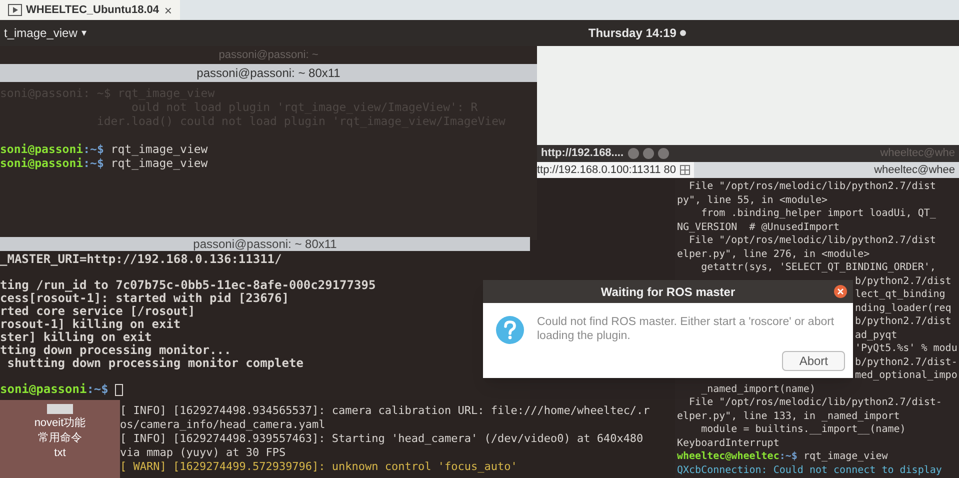  What do you see at coordinates (818, 267) in the screenshot?
I see `terminal-line: getattr(sys, 'SELECT_QT_BINDING_ORDER',` at bounding box center [818, 267].